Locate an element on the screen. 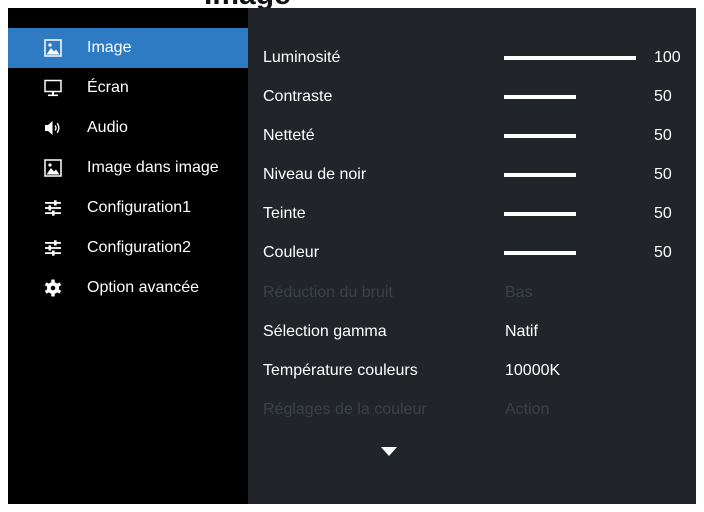  sidebar-item-label: Image dans image is located at coordinates (153, 167).